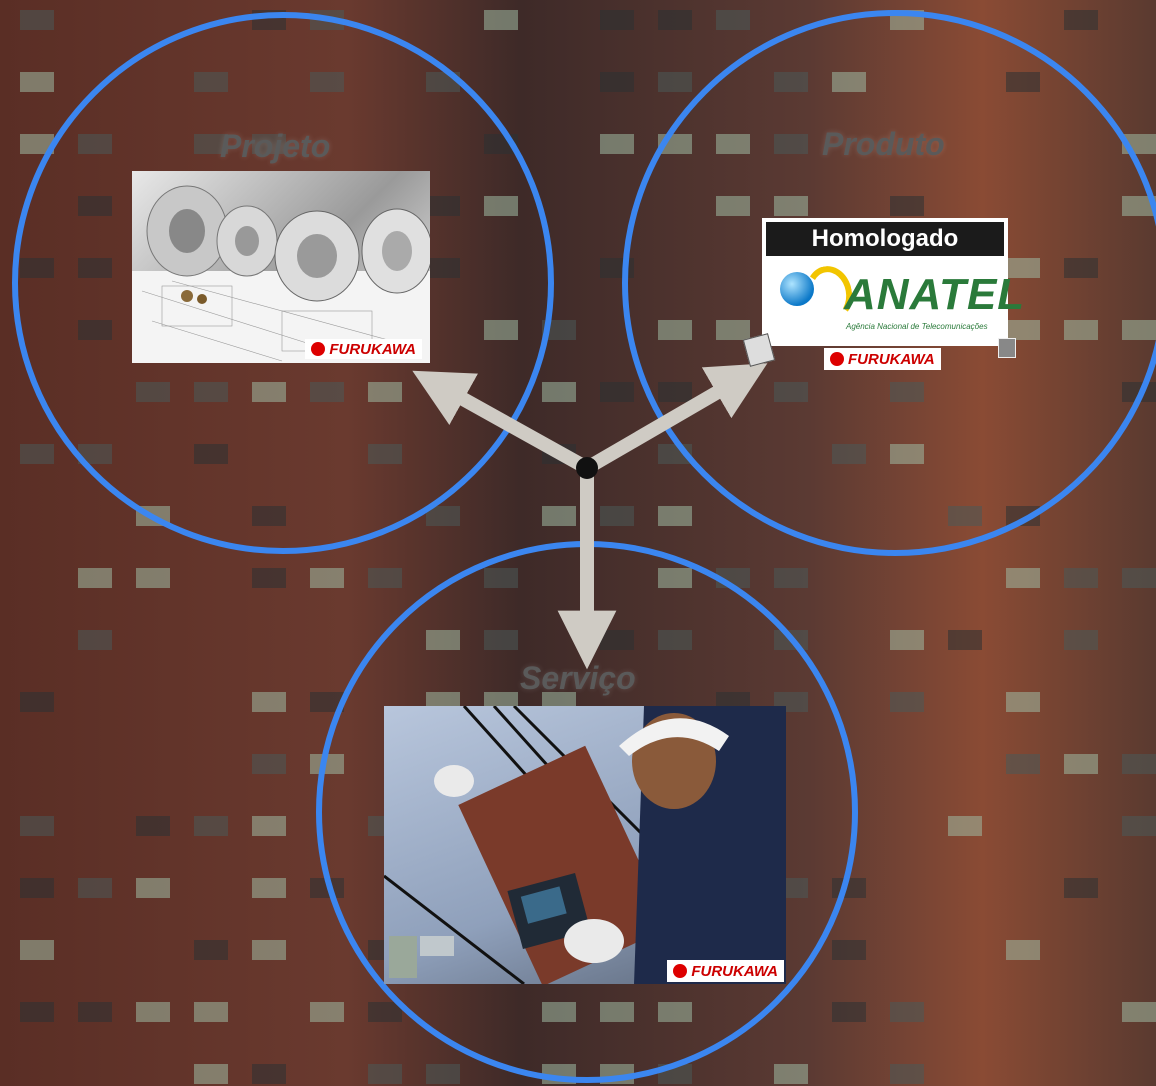  Describe the element at coordinates (935, 294) in the screenshot. I see `anatel-name: ANATEL` at that location.